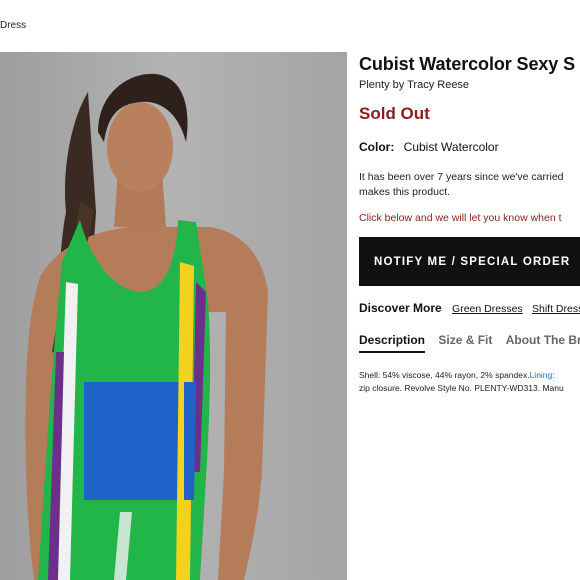 Image resolution: width=580 pixels, height=580 pixels. What do you see at coordinates (465, 342) in the screenshot?
I see `tab-size-fit: Size & Fit` at bounding box center [465, 342].